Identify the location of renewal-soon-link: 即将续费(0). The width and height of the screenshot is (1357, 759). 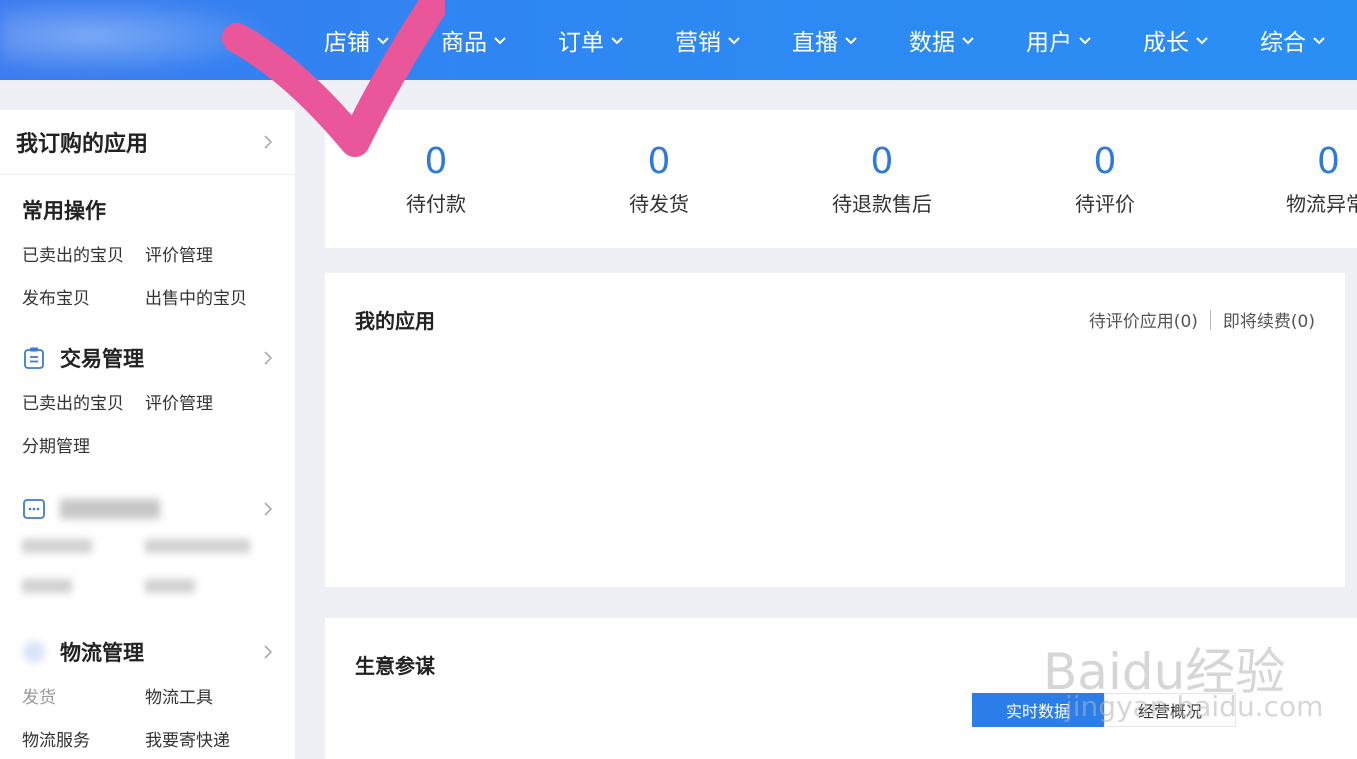
(1269, 319).